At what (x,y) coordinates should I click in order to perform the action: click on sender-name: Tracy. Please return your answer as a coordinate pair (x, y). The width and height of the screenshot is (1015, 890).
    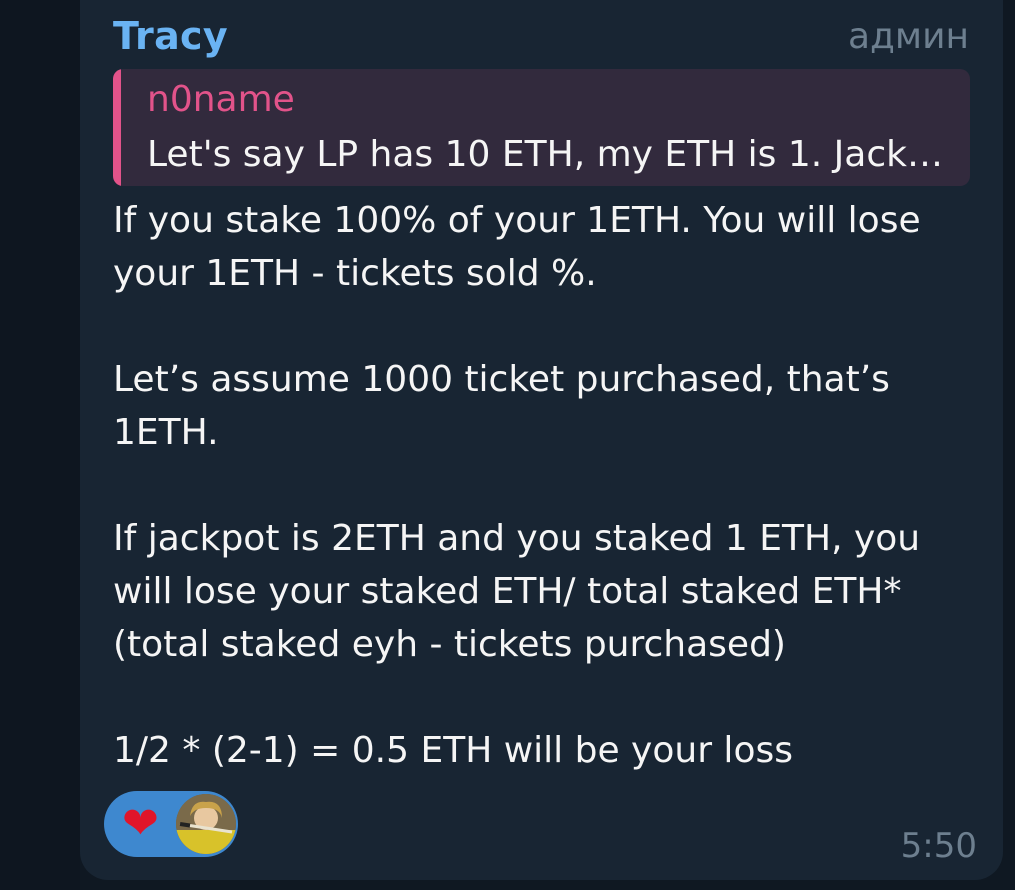
    Looking at the image, I should click on (170, 36).